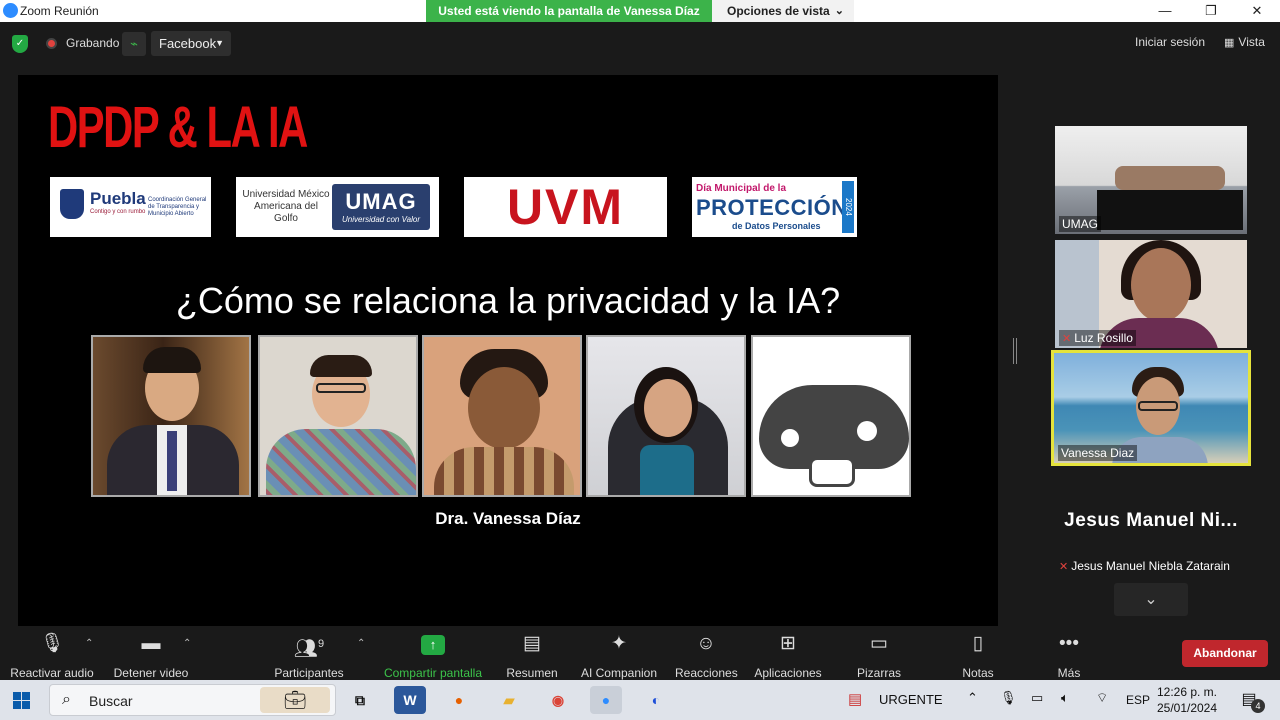 The height and width of the screenshot is (720, 1280). I want to click on firefox-app-icon: ●, so click(459, 700).